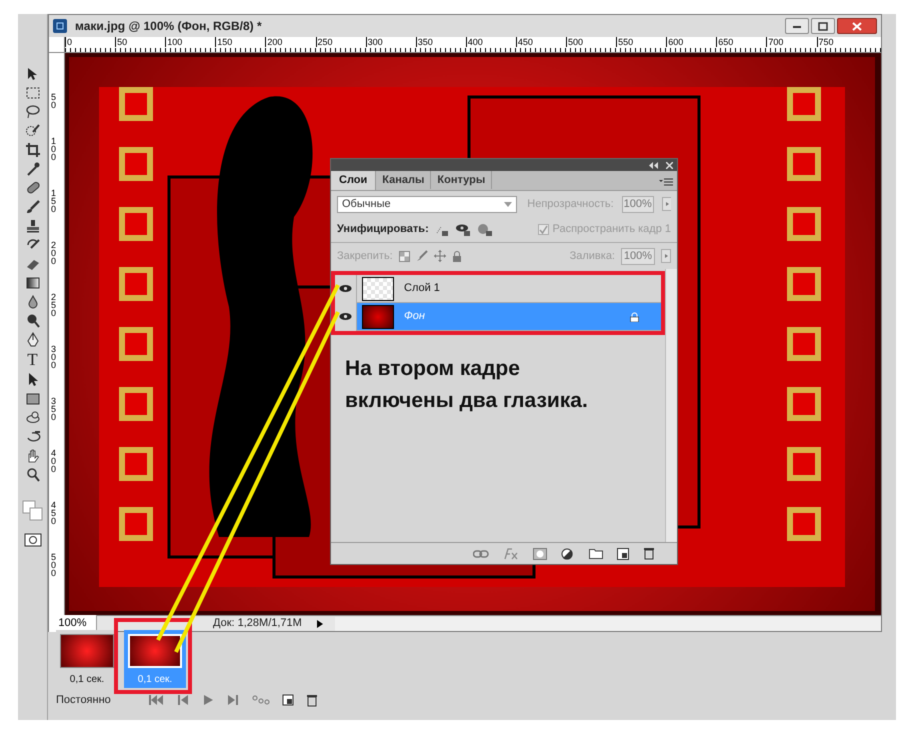 This screenshot has width=912, height=736. Describe the element at coordinates (183, 700) in the screenshot. I see `previous-frame-icon` at that location.